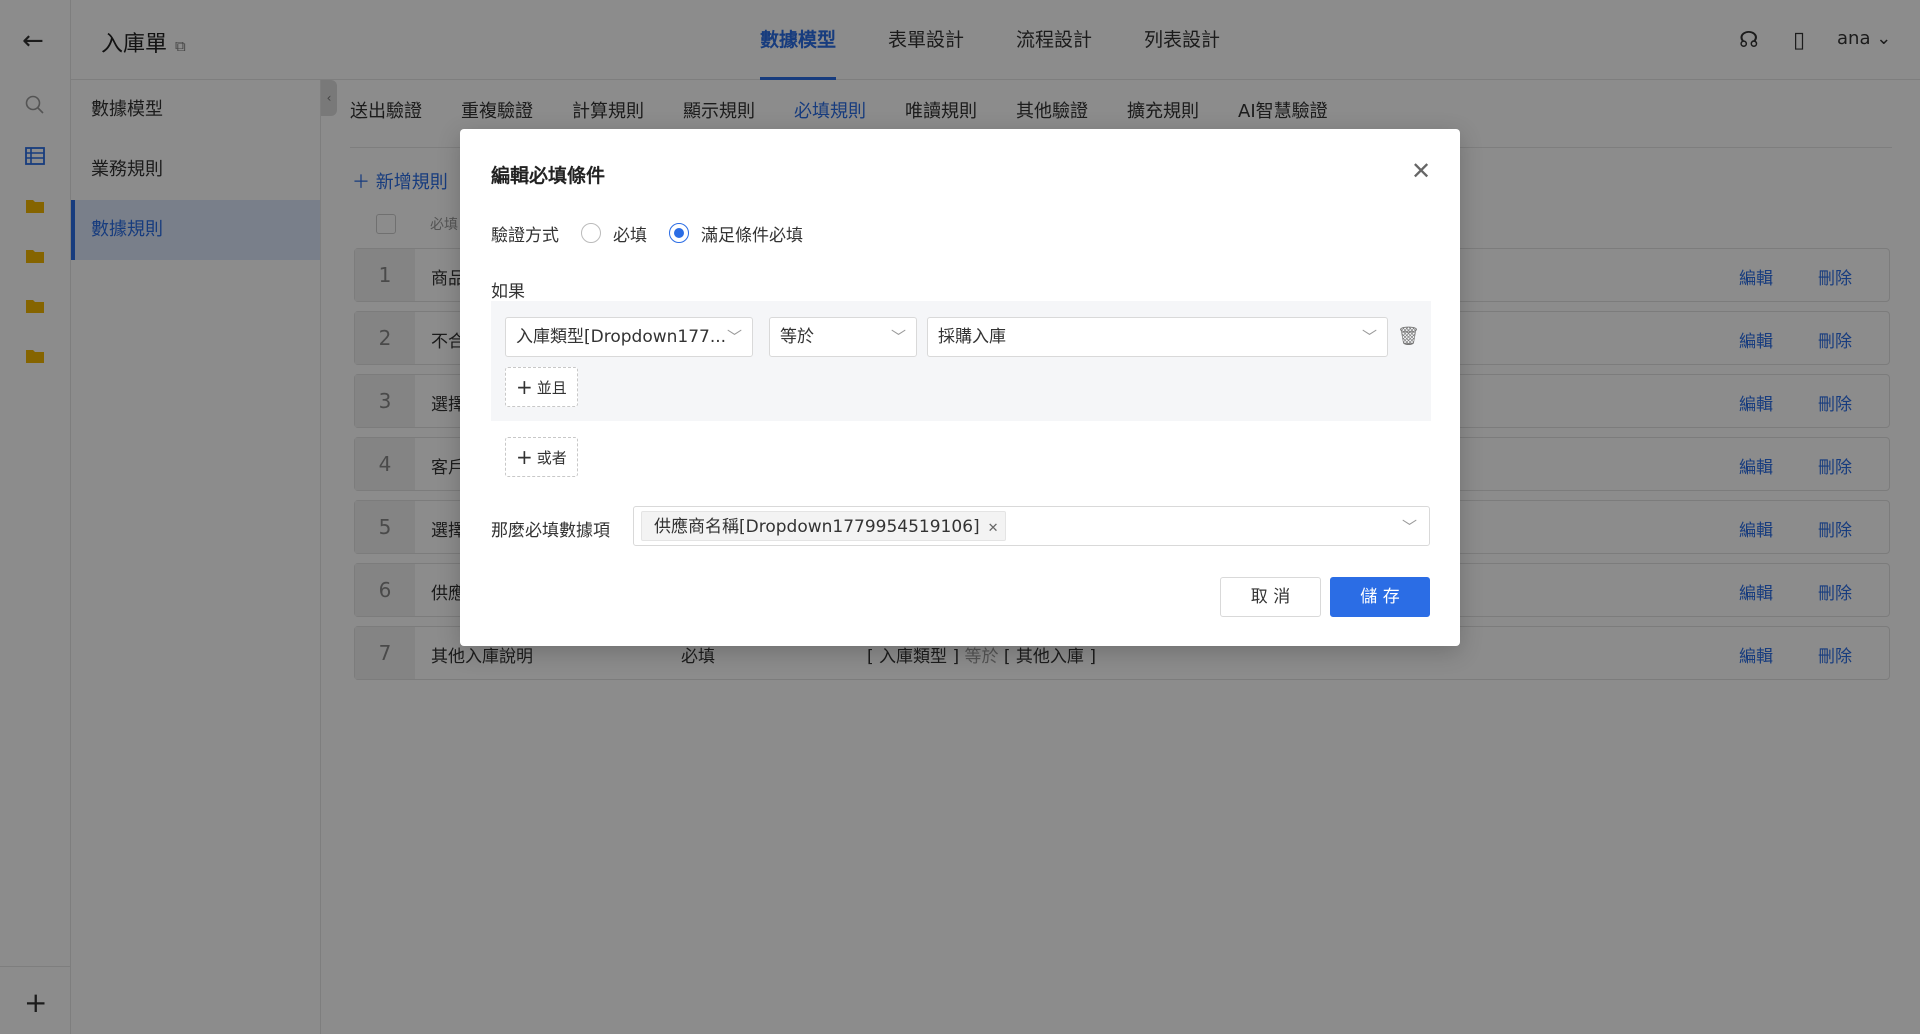  Describe the element at coordinates (630, 233) in the screenshot. I see `radio-required-label: 必填` at that location.